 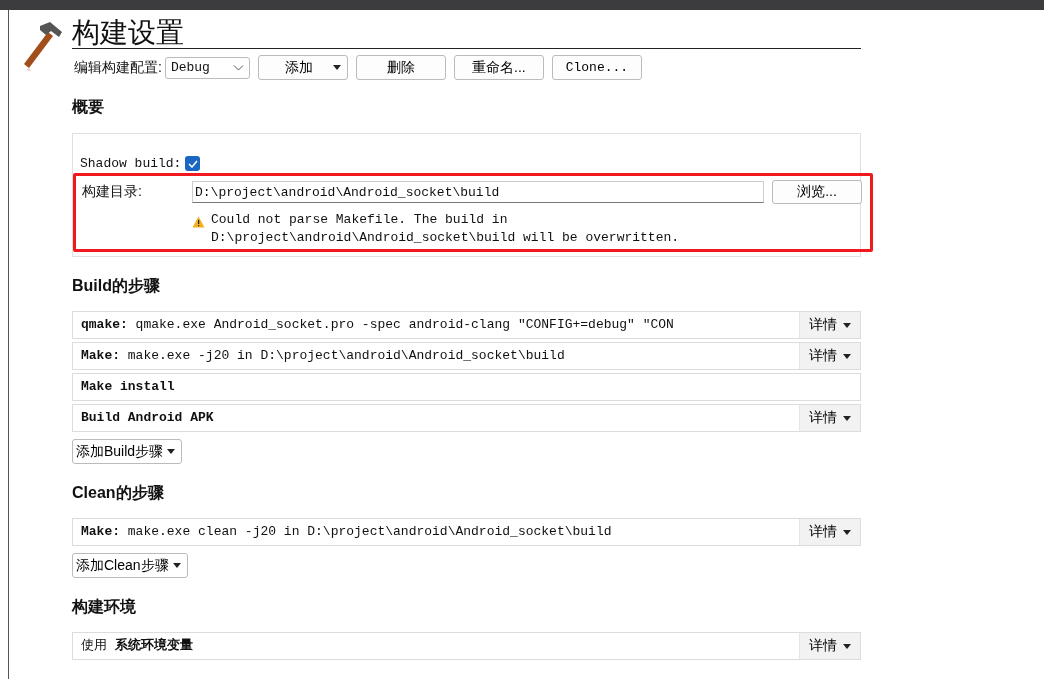 What do you see at coordinates (43, 46) in the screenshot?
I see `hammer-icon` at bounding box center [43, 46].